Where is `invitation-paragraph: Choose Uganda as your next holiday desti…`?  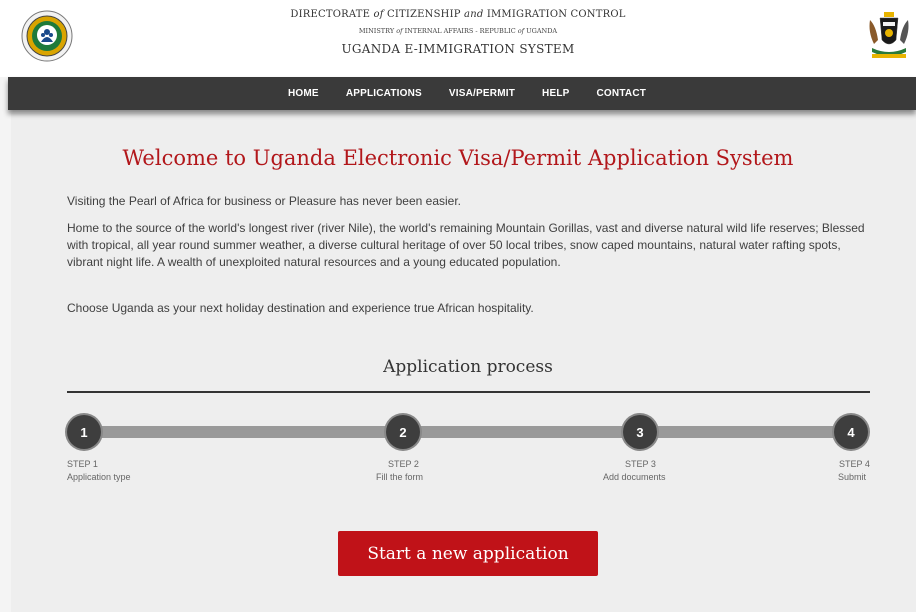 invitation-paragraph: Choose Uganda as your next holiday desti… is located at coordinates (300, 308).